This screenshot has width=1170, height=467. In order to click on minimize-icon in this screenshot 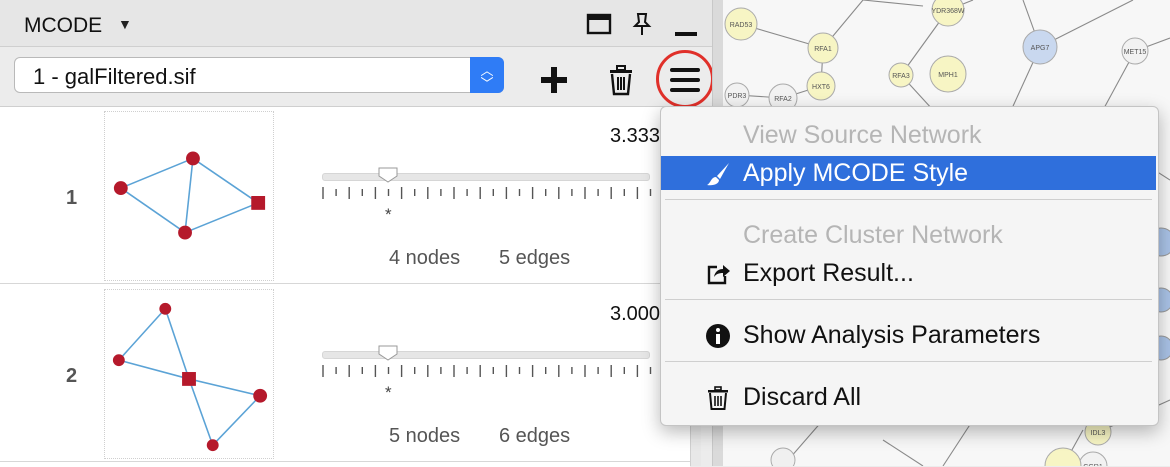, I will do `click(686, 24)`.